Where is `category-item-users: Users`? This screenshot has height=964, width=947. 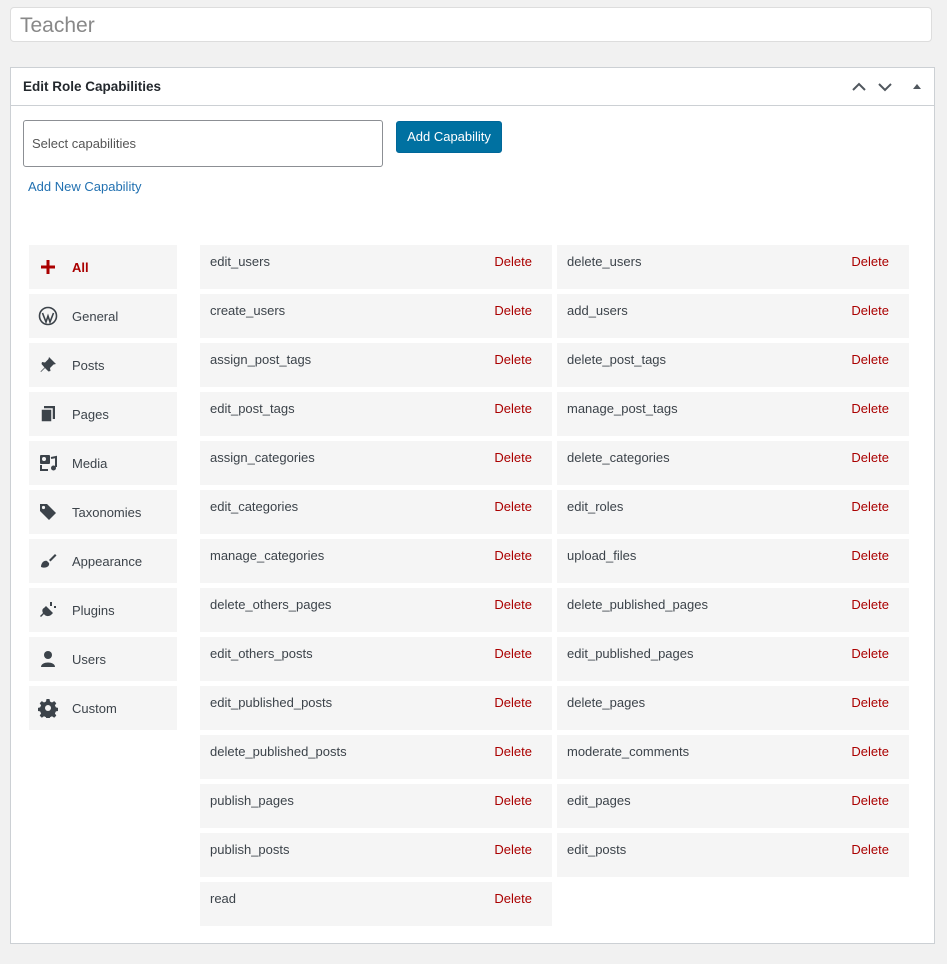 category-item-users: Users is located at coordinates (103, 659).